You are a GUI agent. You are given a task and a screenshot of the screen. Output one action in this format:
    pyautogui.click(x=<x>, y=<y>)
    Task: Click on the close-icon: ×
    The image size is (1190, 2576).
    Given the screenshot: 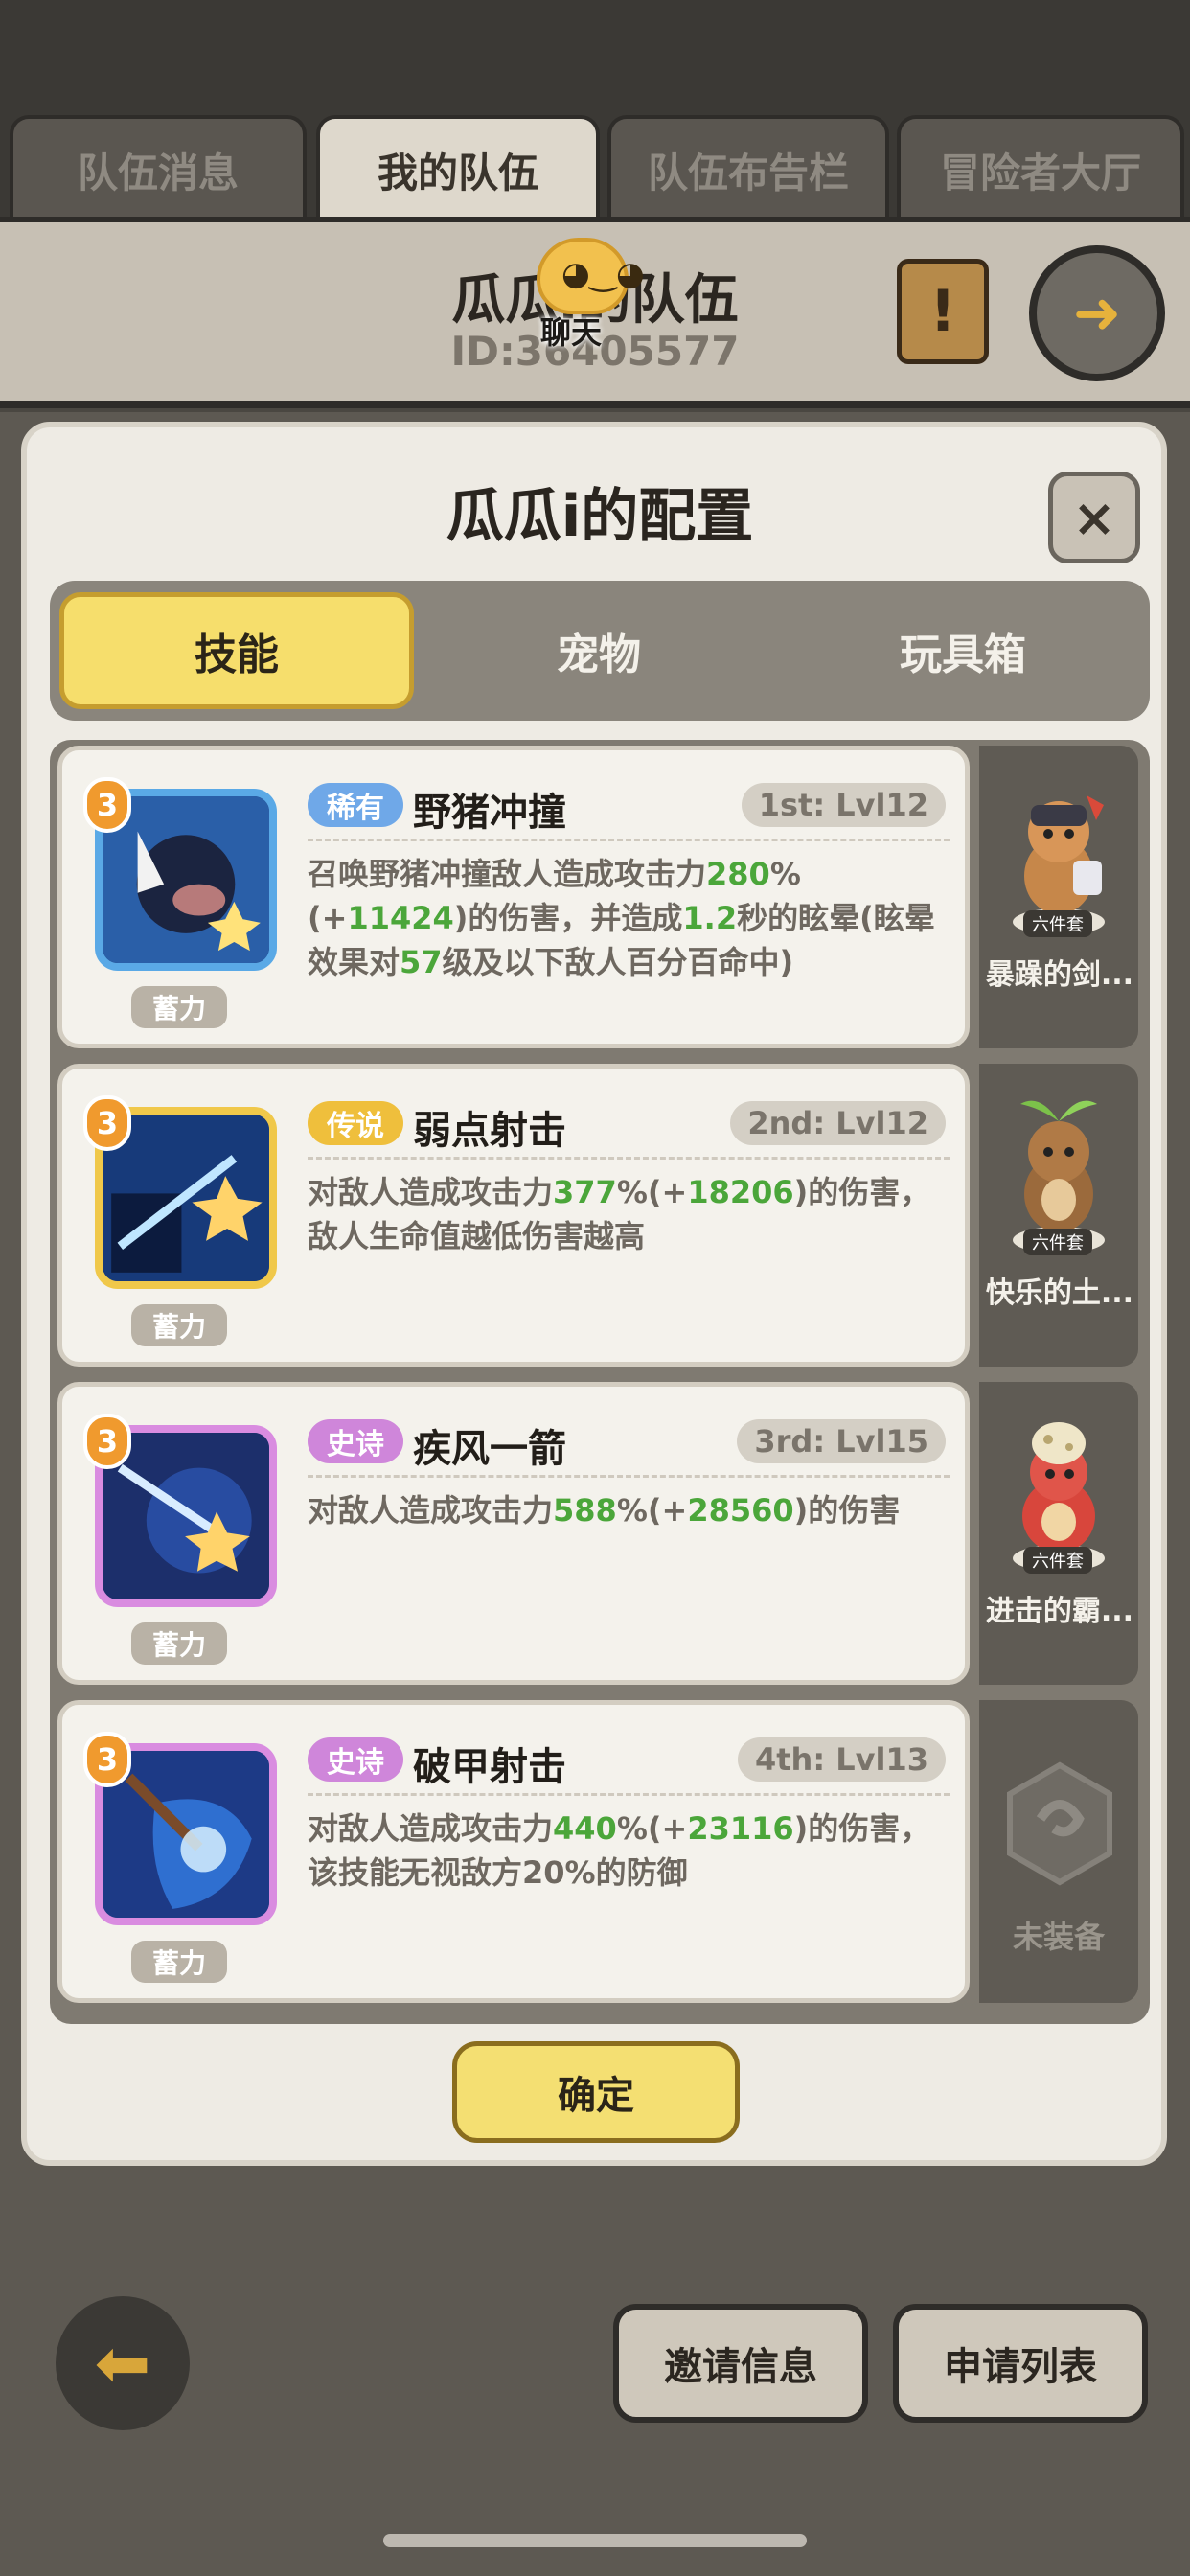 What is the action you would take?
    pyautogui.click(x=1094, y=517)
    